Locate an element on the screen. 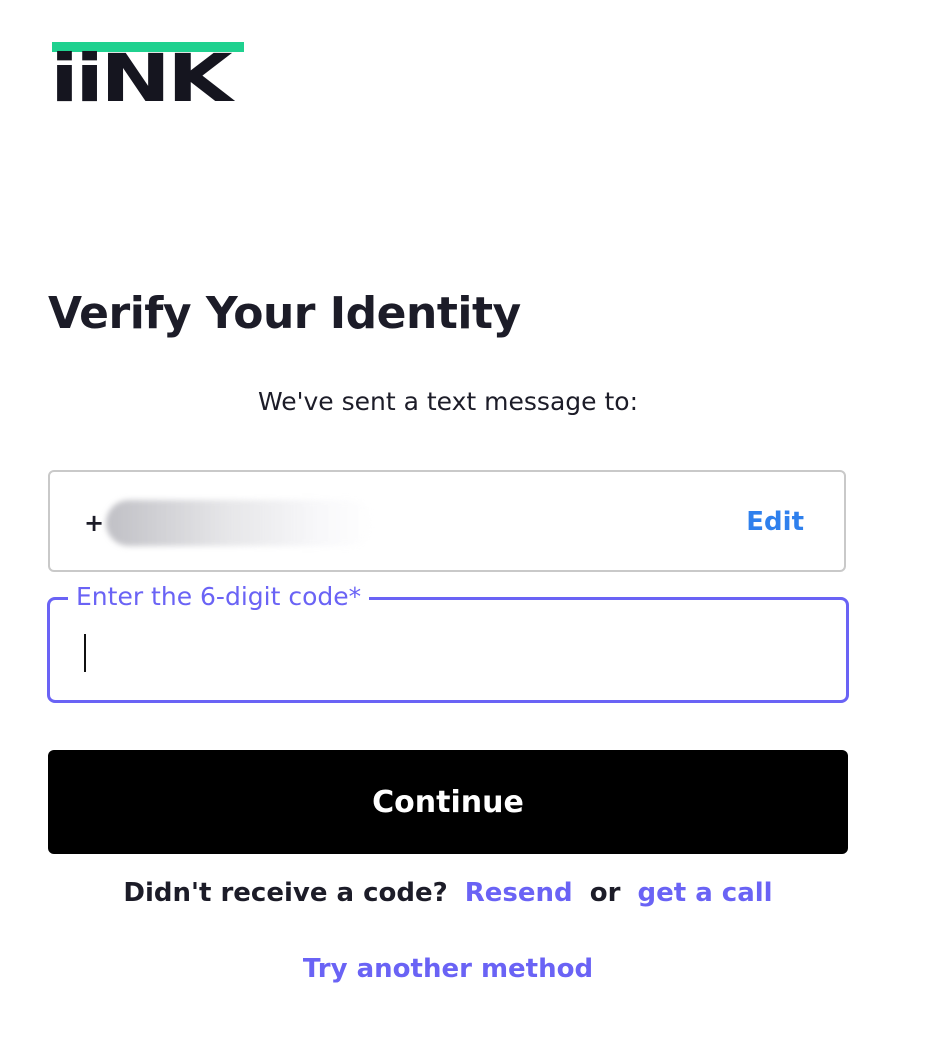 This screenshot has width=926, height=1052. resend-link: Resend is located at coordinates (519, 893).